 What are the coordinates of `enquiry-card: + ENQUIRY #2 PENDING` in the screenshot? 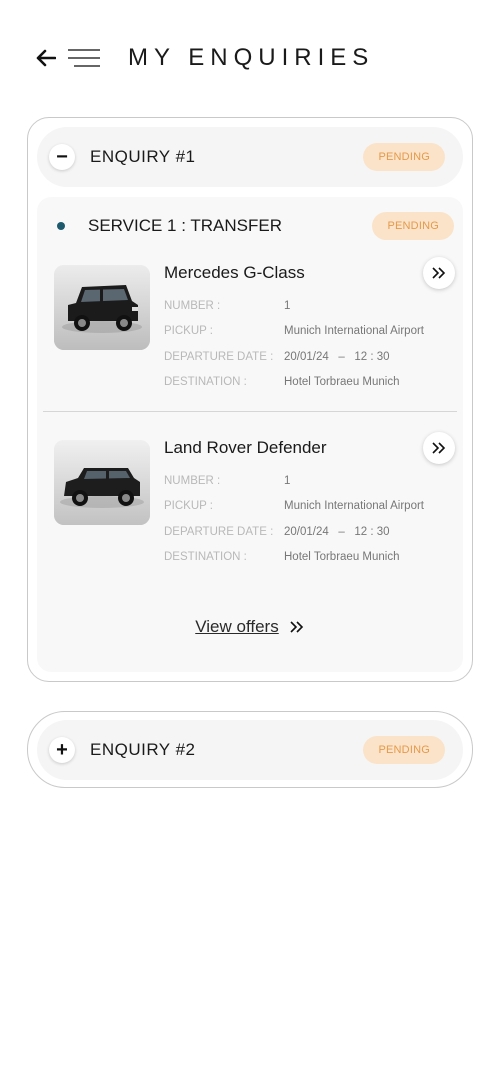 It's located at (250, 749).